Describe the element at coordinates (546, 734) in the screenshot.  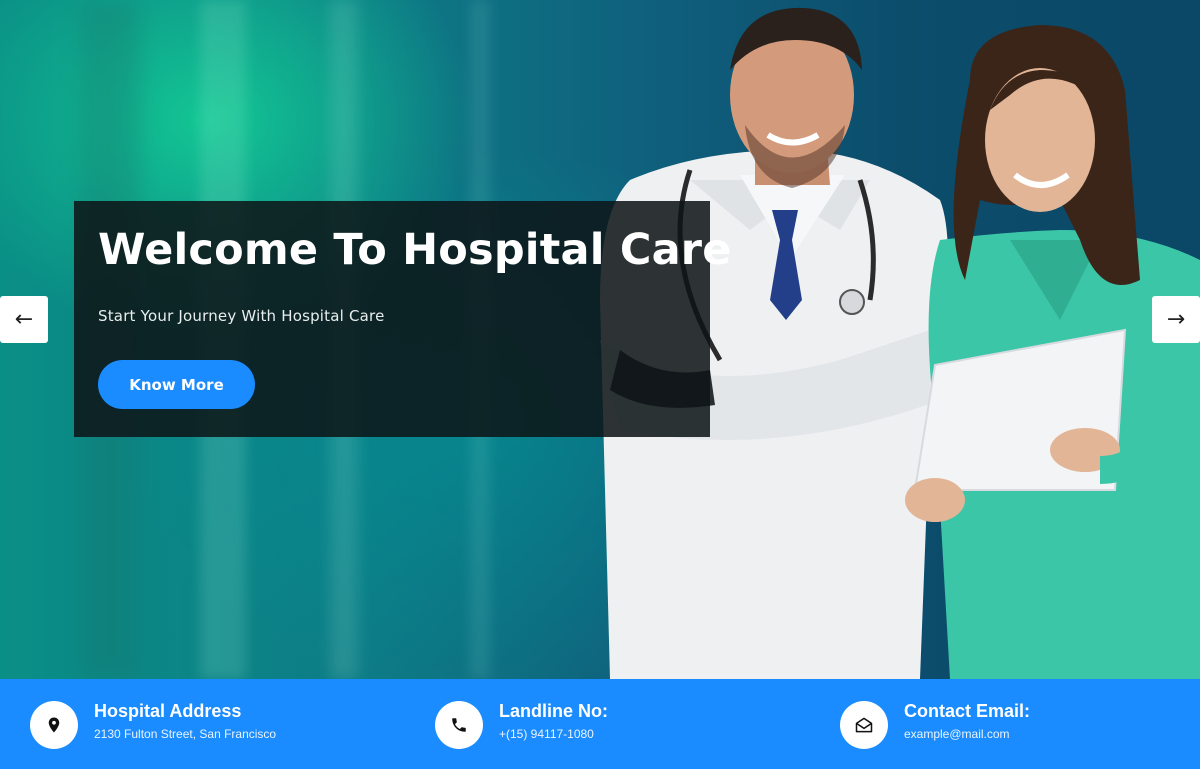
I see `info-detail: +(15) 94117-1080` at that location.